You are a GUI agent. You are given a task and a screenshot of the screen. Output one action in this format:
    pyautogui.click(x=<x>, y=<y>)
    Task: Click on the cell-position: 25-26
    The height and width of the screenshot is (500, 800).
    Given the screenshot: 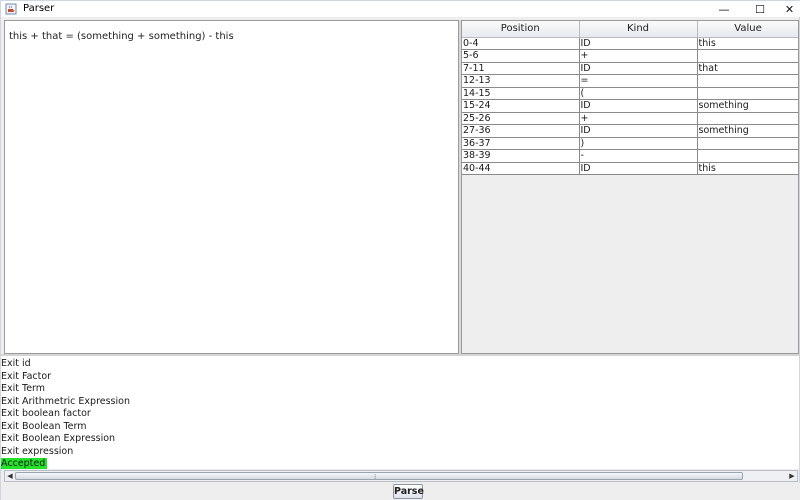 What is the action you would take?
    pyautogui.click(x=521, y=118)
    